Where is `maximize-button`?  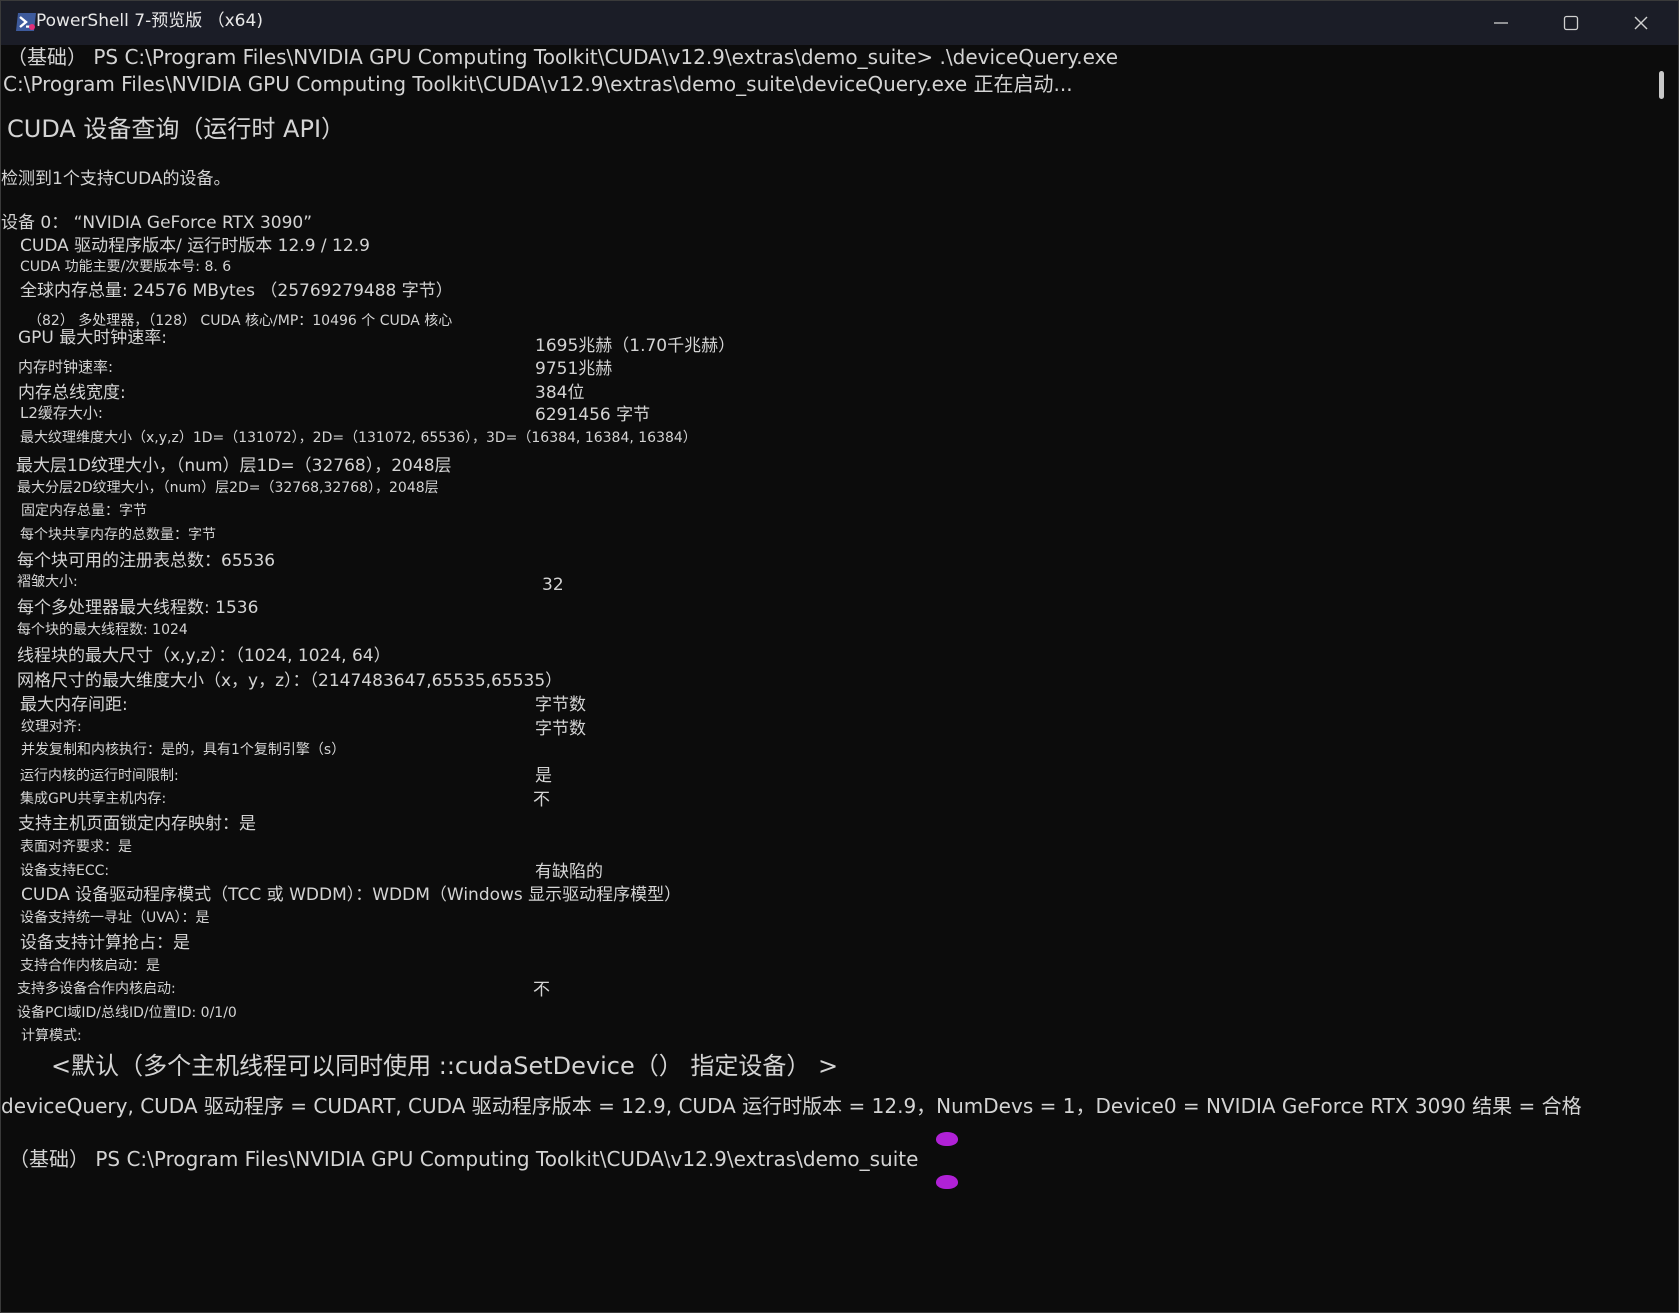
maximize-button is located at coordinates (1571, 23).